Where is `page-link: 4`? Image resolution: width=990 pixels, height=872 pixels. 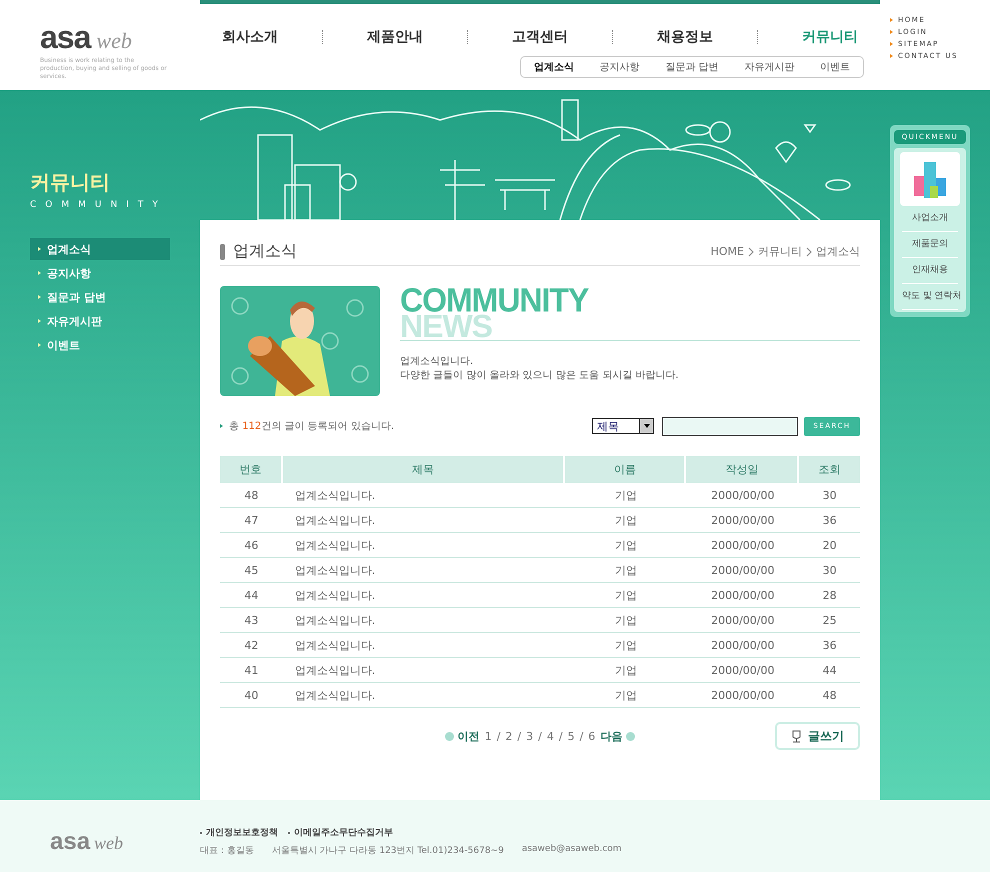 page-link: 4 is located at coordinates (550, 736).